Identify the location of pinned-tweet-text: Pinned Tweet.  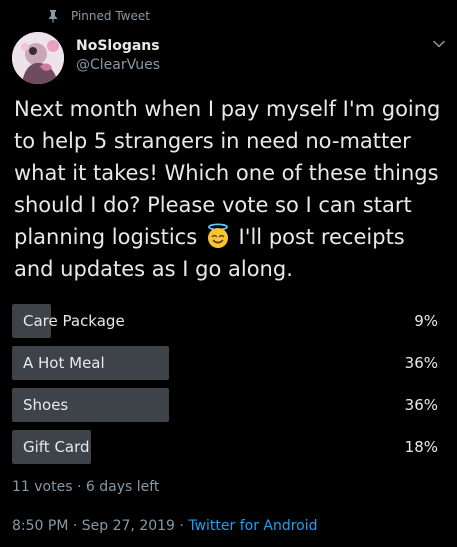
(110, 16).